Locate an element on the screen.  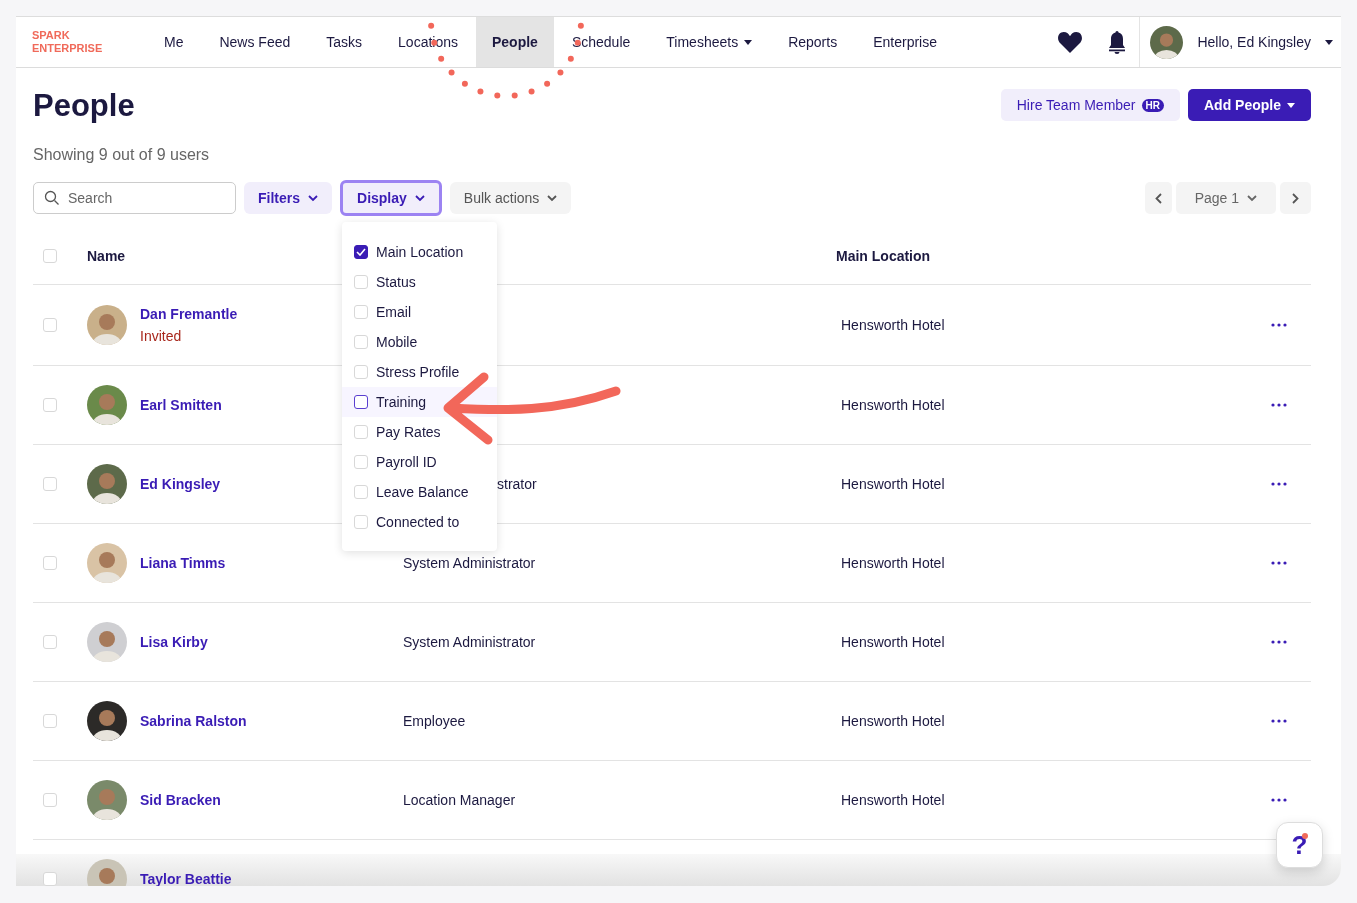
search-field: Search is located at coordinates (134, 198).